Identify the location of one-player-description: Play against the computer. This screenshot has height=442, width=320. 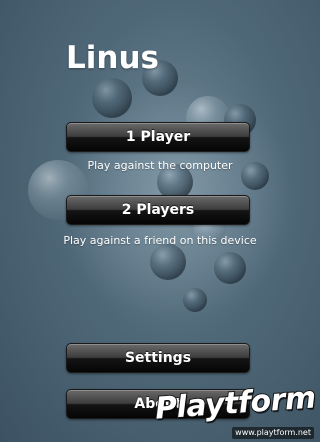
(160, 165).